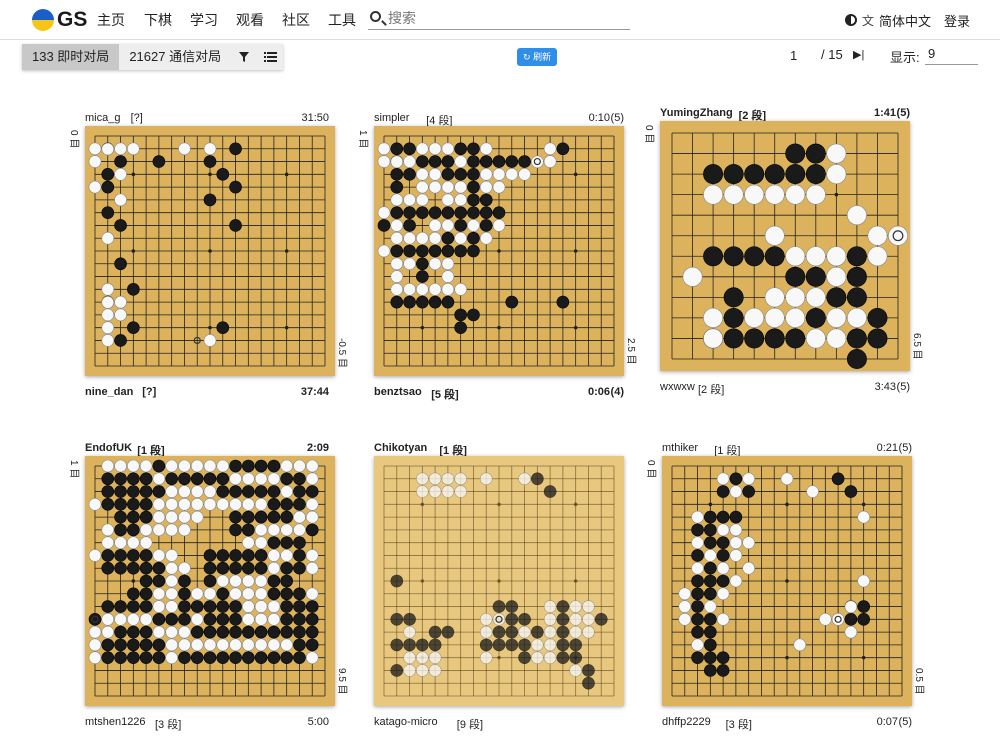 The height and width of the screenshot is (737, 1000). I want to click on filter-button, so click(244, 57).